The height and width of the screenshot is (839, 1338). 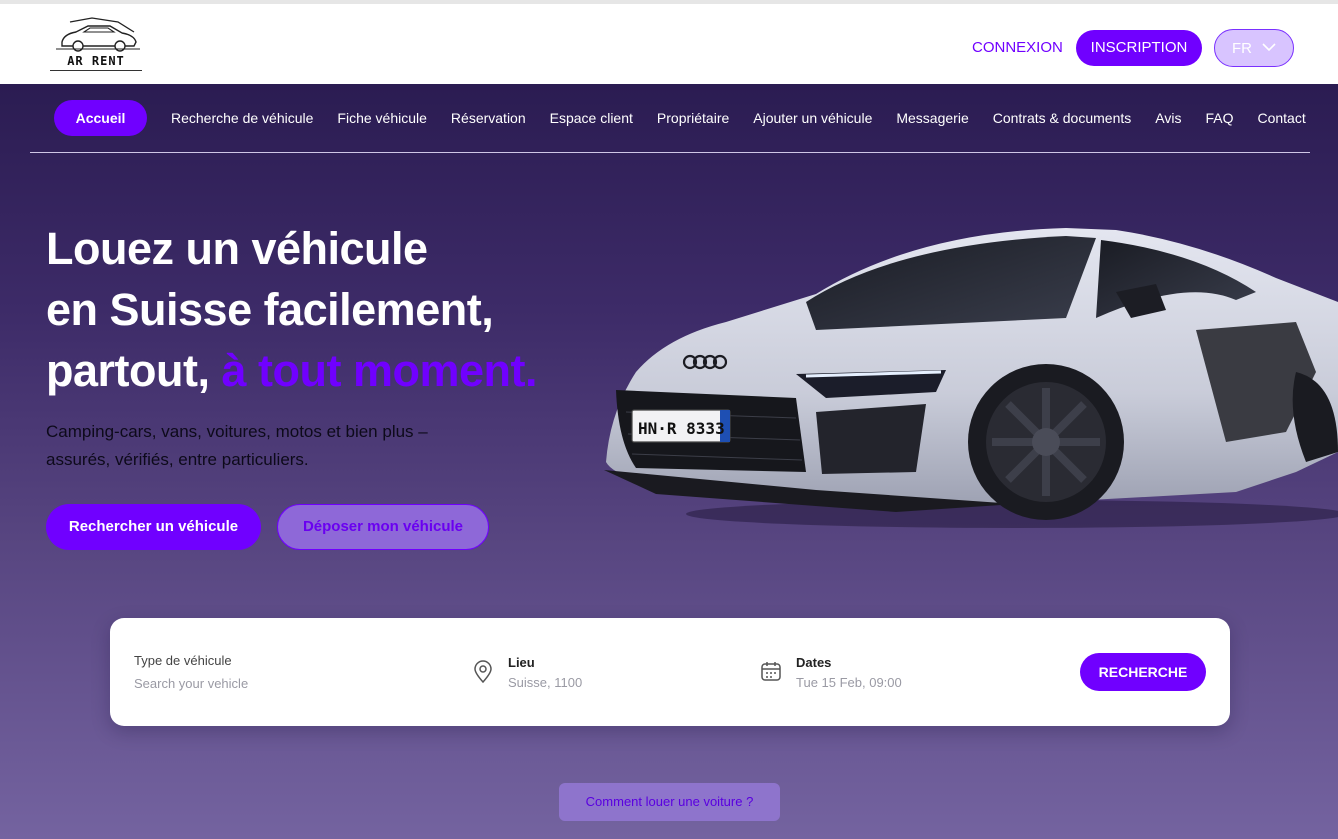 I want to click on nav-item-recherche: Recherche de véhicule, so click(x=242, y=118).